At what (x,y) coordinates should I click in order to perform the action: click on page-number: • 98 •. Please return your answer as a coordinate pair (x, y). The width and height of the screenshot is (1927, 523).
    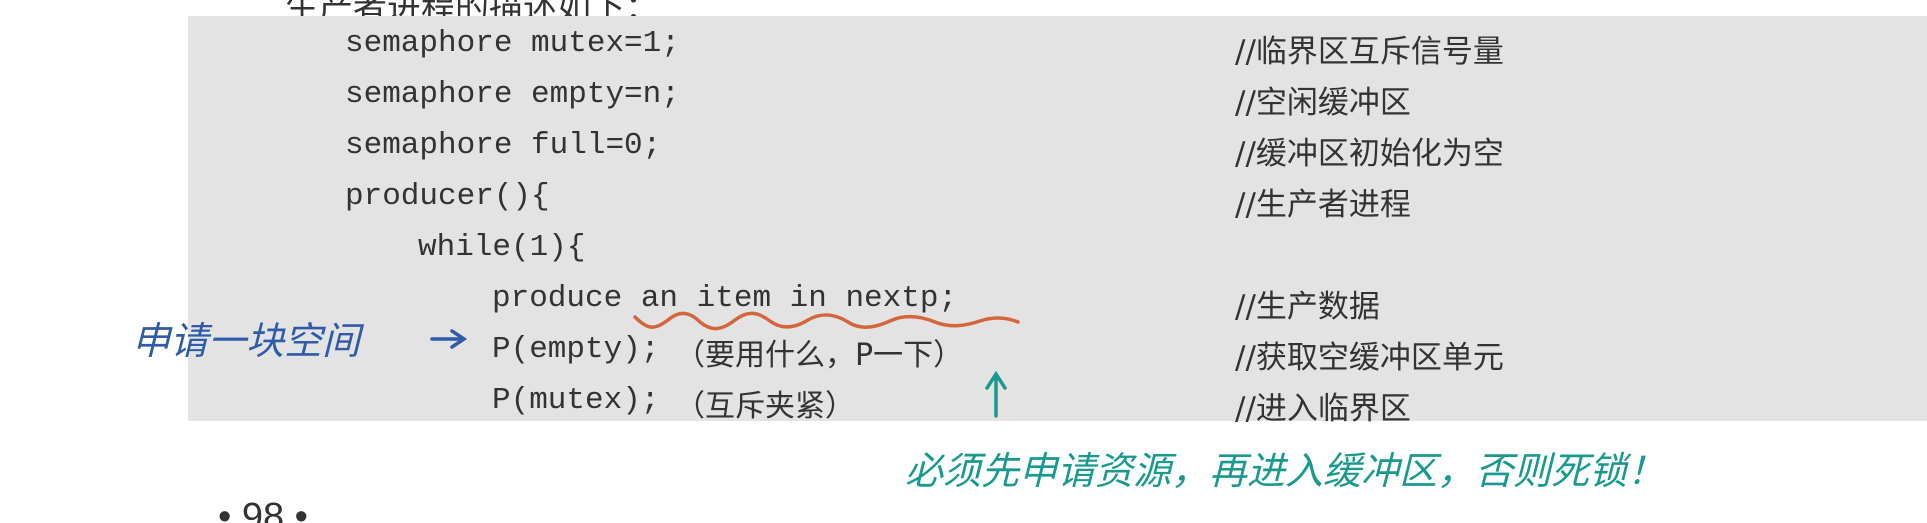
    Looking at the image, I should click on (263, 509).